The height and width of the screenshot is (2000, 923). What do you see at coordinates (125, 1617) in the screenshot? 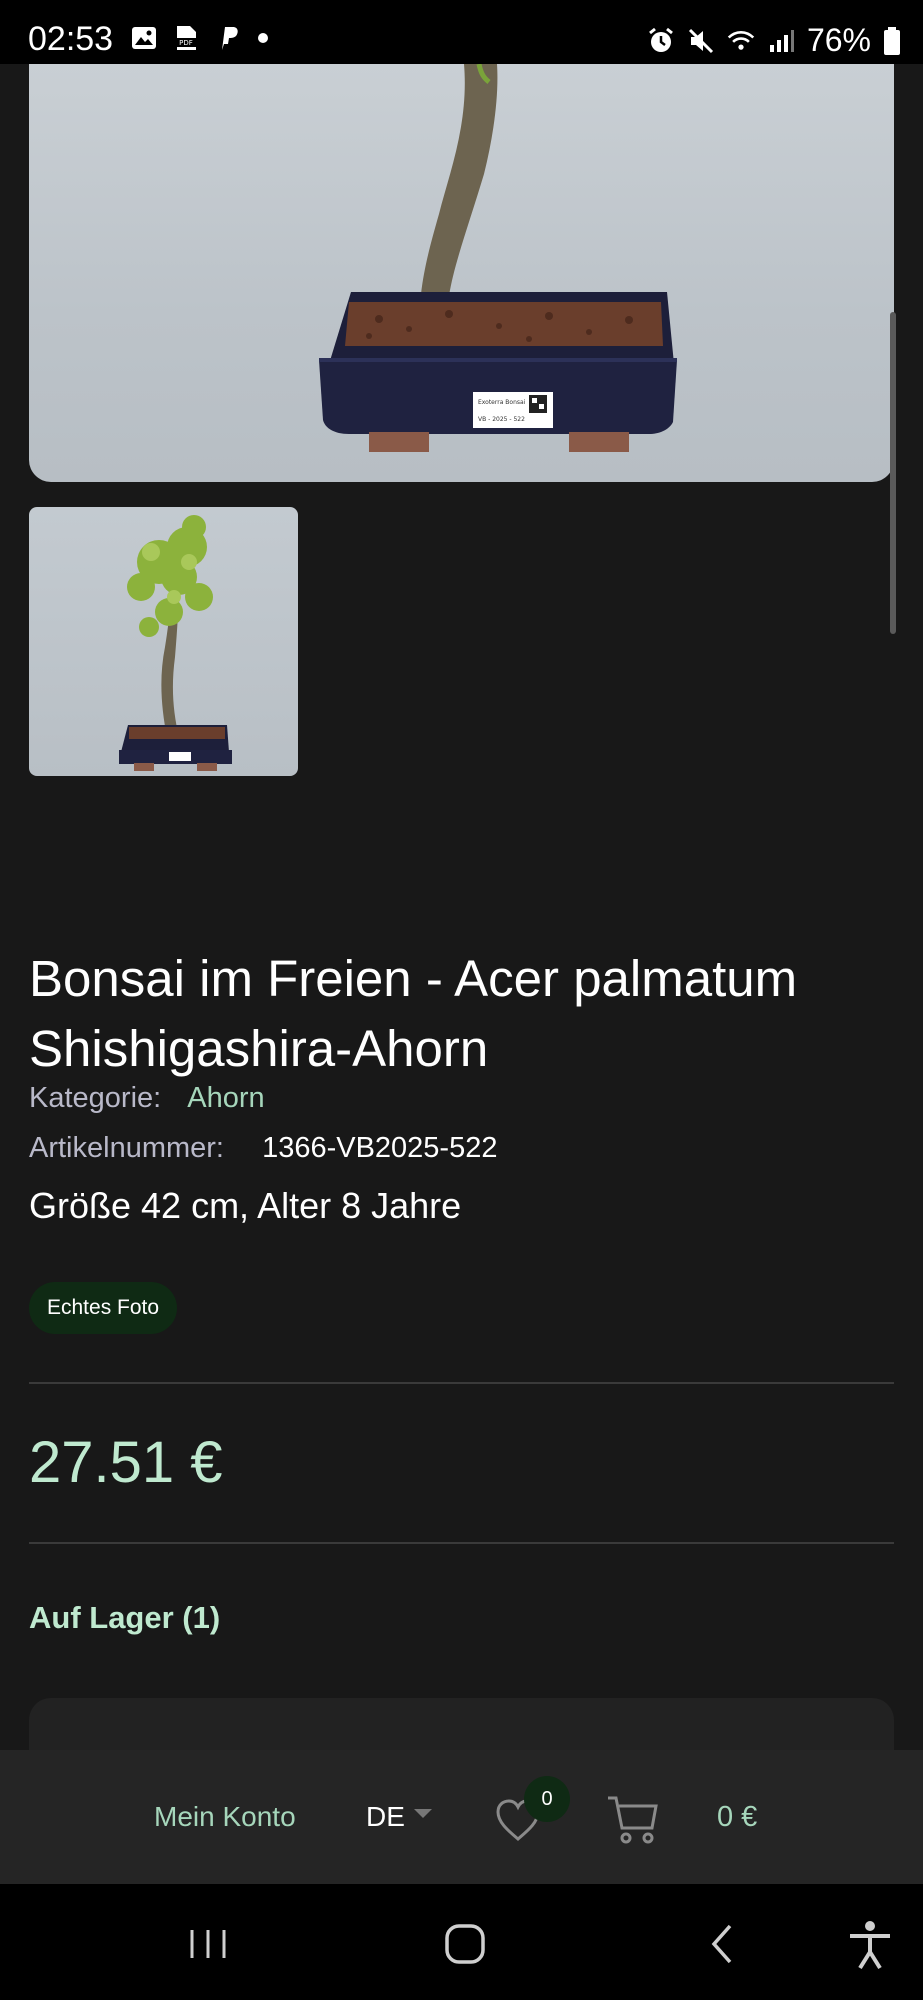
I see `stock-status: Auf Lager (1)` at bounding box center [125, 1617].